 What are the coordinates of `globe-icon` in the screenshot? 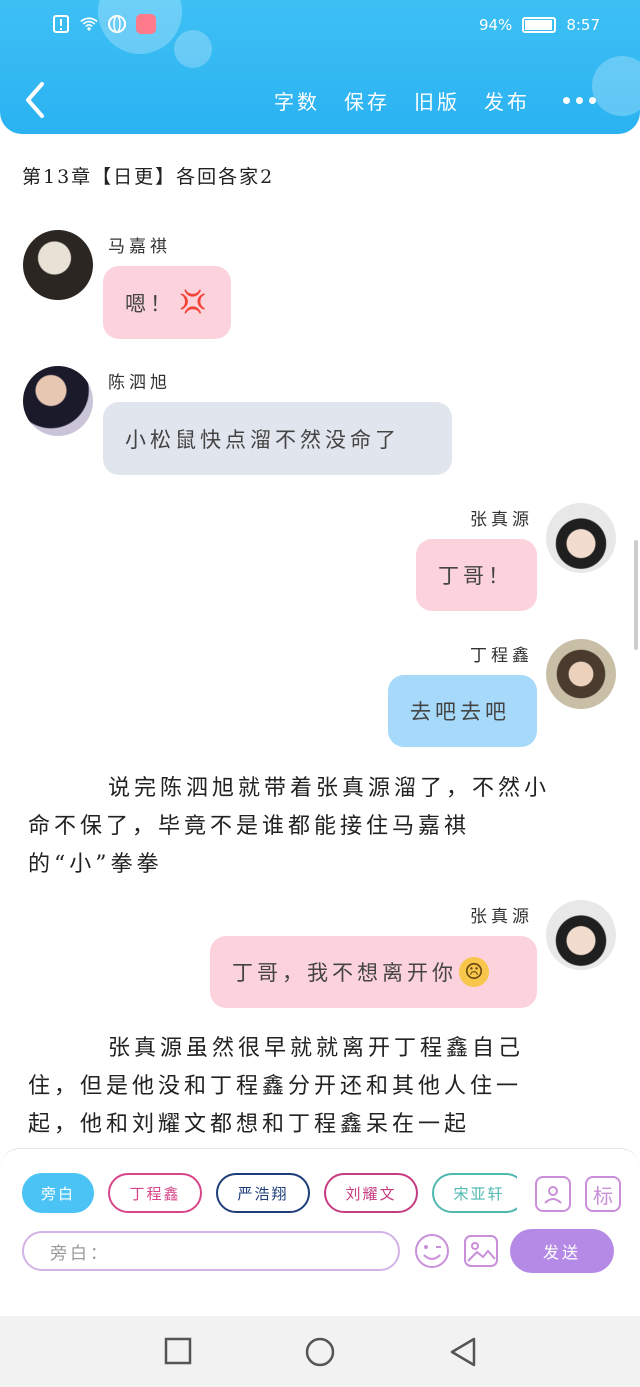 It's located at (117, 24).